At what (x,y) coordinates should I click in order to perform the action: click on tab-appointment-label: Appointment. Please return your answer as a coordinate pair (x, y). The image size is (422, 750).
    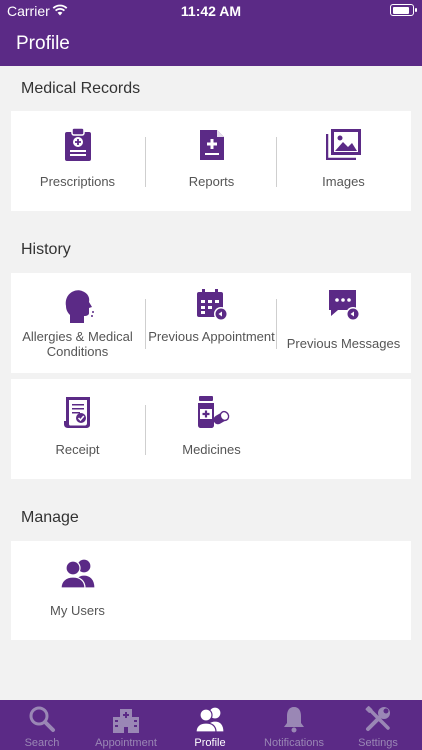
    Looking at the image, I should click on (126, 743).